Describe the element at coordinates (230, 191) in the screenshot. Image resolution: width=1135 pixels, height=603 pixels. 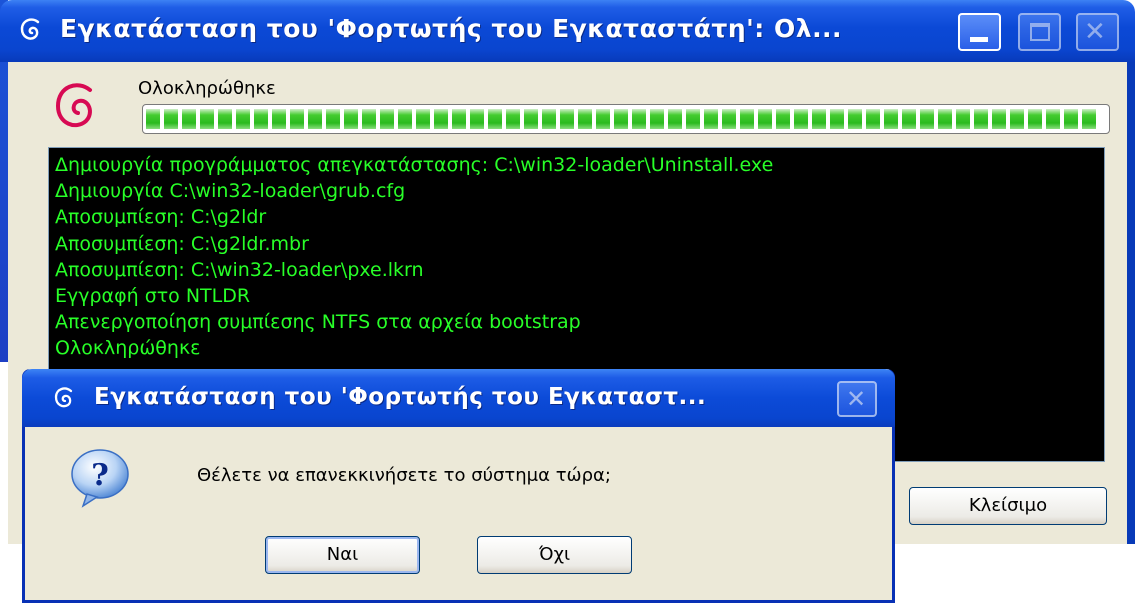
I see `log-line: Δημιουργία C:\win32-loader\grub.cfg` at that location.